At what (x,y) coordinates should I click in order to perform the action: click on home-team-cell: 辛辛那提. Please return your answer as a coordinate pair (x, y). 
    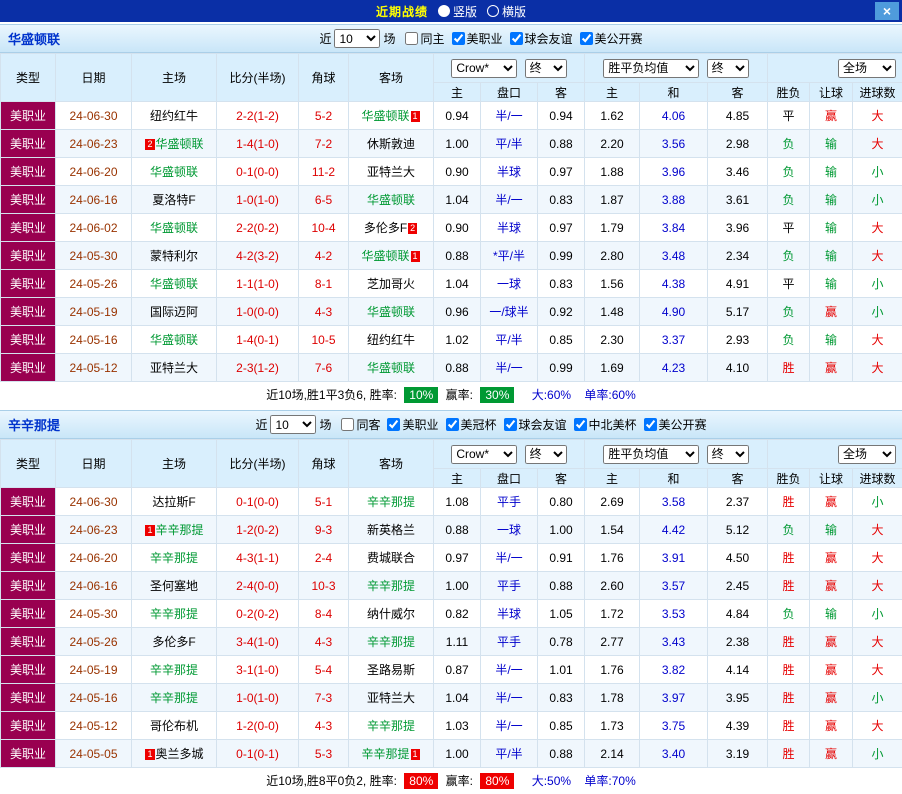
    Looking at the image, I should click on (174, 670).